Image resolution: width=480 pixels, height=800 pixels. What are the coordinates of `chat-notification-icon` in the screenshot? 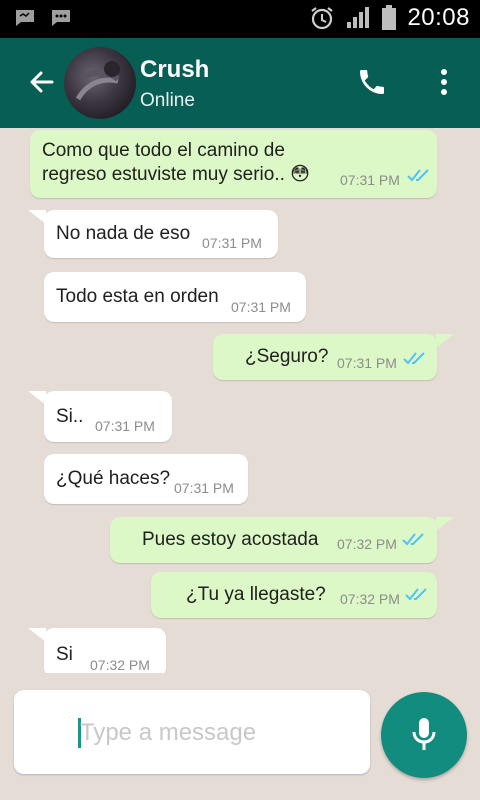 It's located at (25, 18).